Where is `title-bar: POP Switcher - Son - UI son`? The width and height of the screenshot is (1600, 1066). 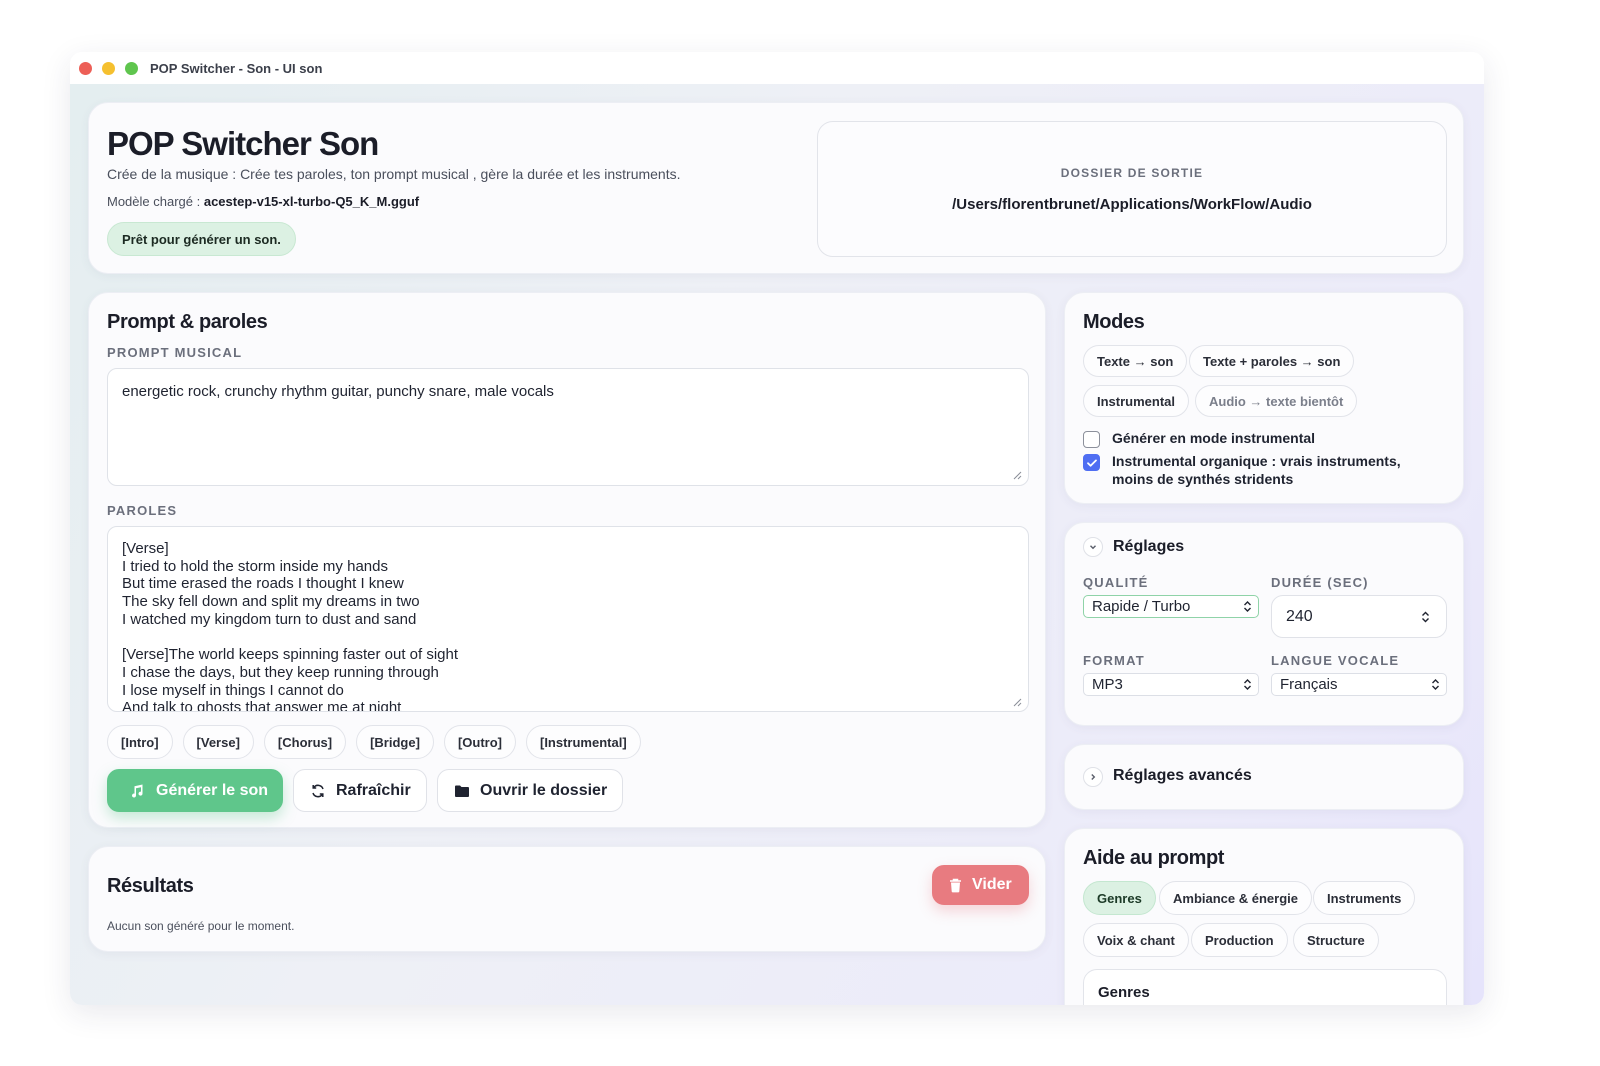
title-bar: POP Switcher - Son - UI son is located at coordinates (777, 68).